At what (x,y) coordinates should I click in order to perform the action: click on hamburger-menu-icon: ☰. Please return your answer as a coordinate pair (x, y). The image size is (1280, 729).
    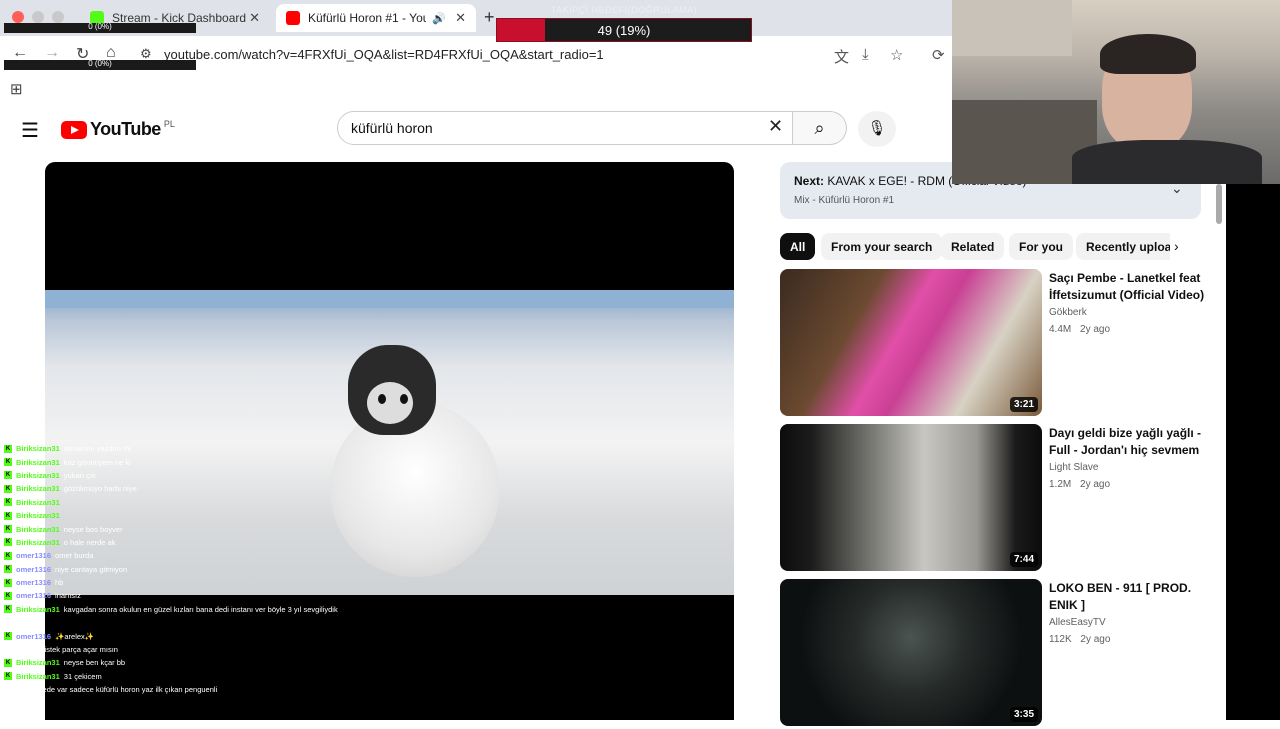
    Looking at the image, I should click on (30, 130).